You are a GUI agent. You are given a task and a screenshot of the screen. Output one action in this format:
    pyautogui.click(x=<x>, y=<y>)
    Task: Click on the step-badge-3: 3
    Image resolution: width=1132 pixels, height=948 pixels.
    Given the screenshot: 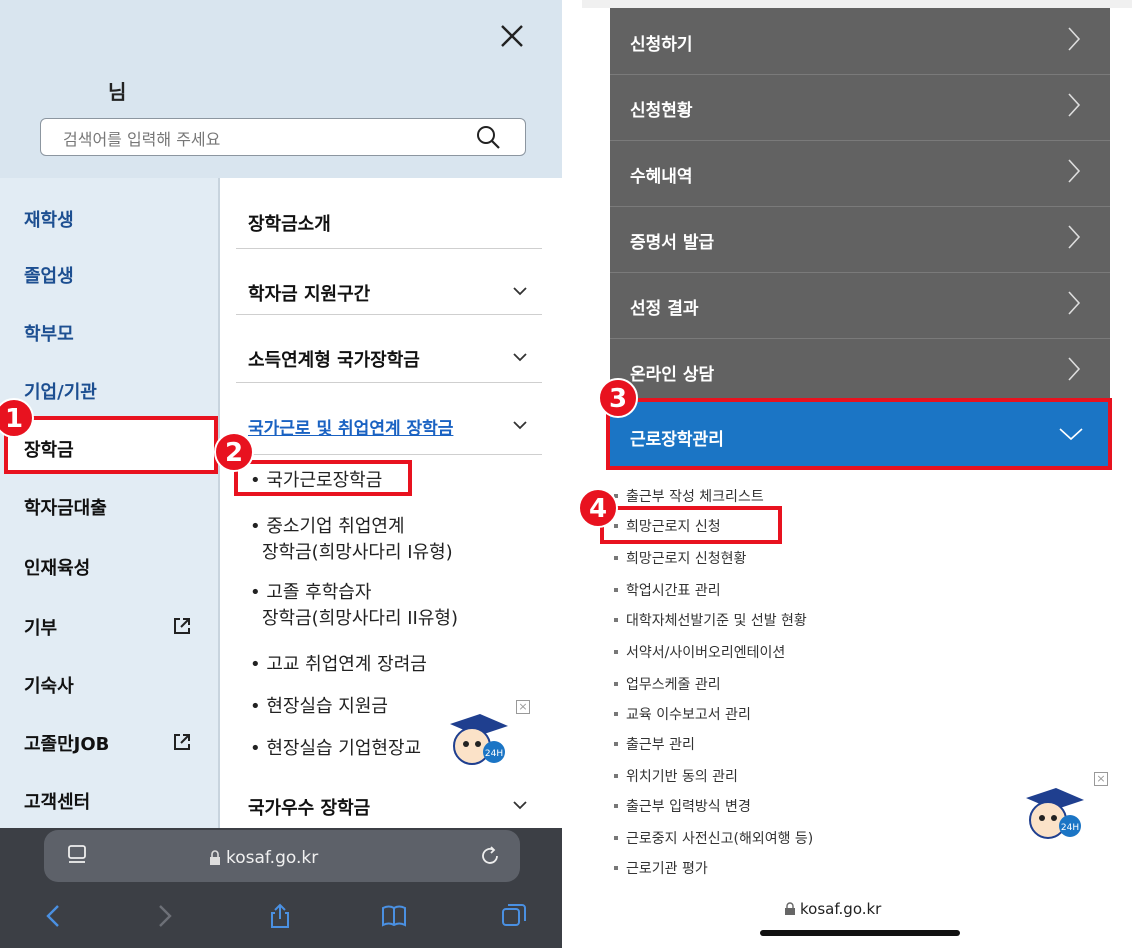 What is the action you would take?
    pyautogui.click(x=618, y=398)
    